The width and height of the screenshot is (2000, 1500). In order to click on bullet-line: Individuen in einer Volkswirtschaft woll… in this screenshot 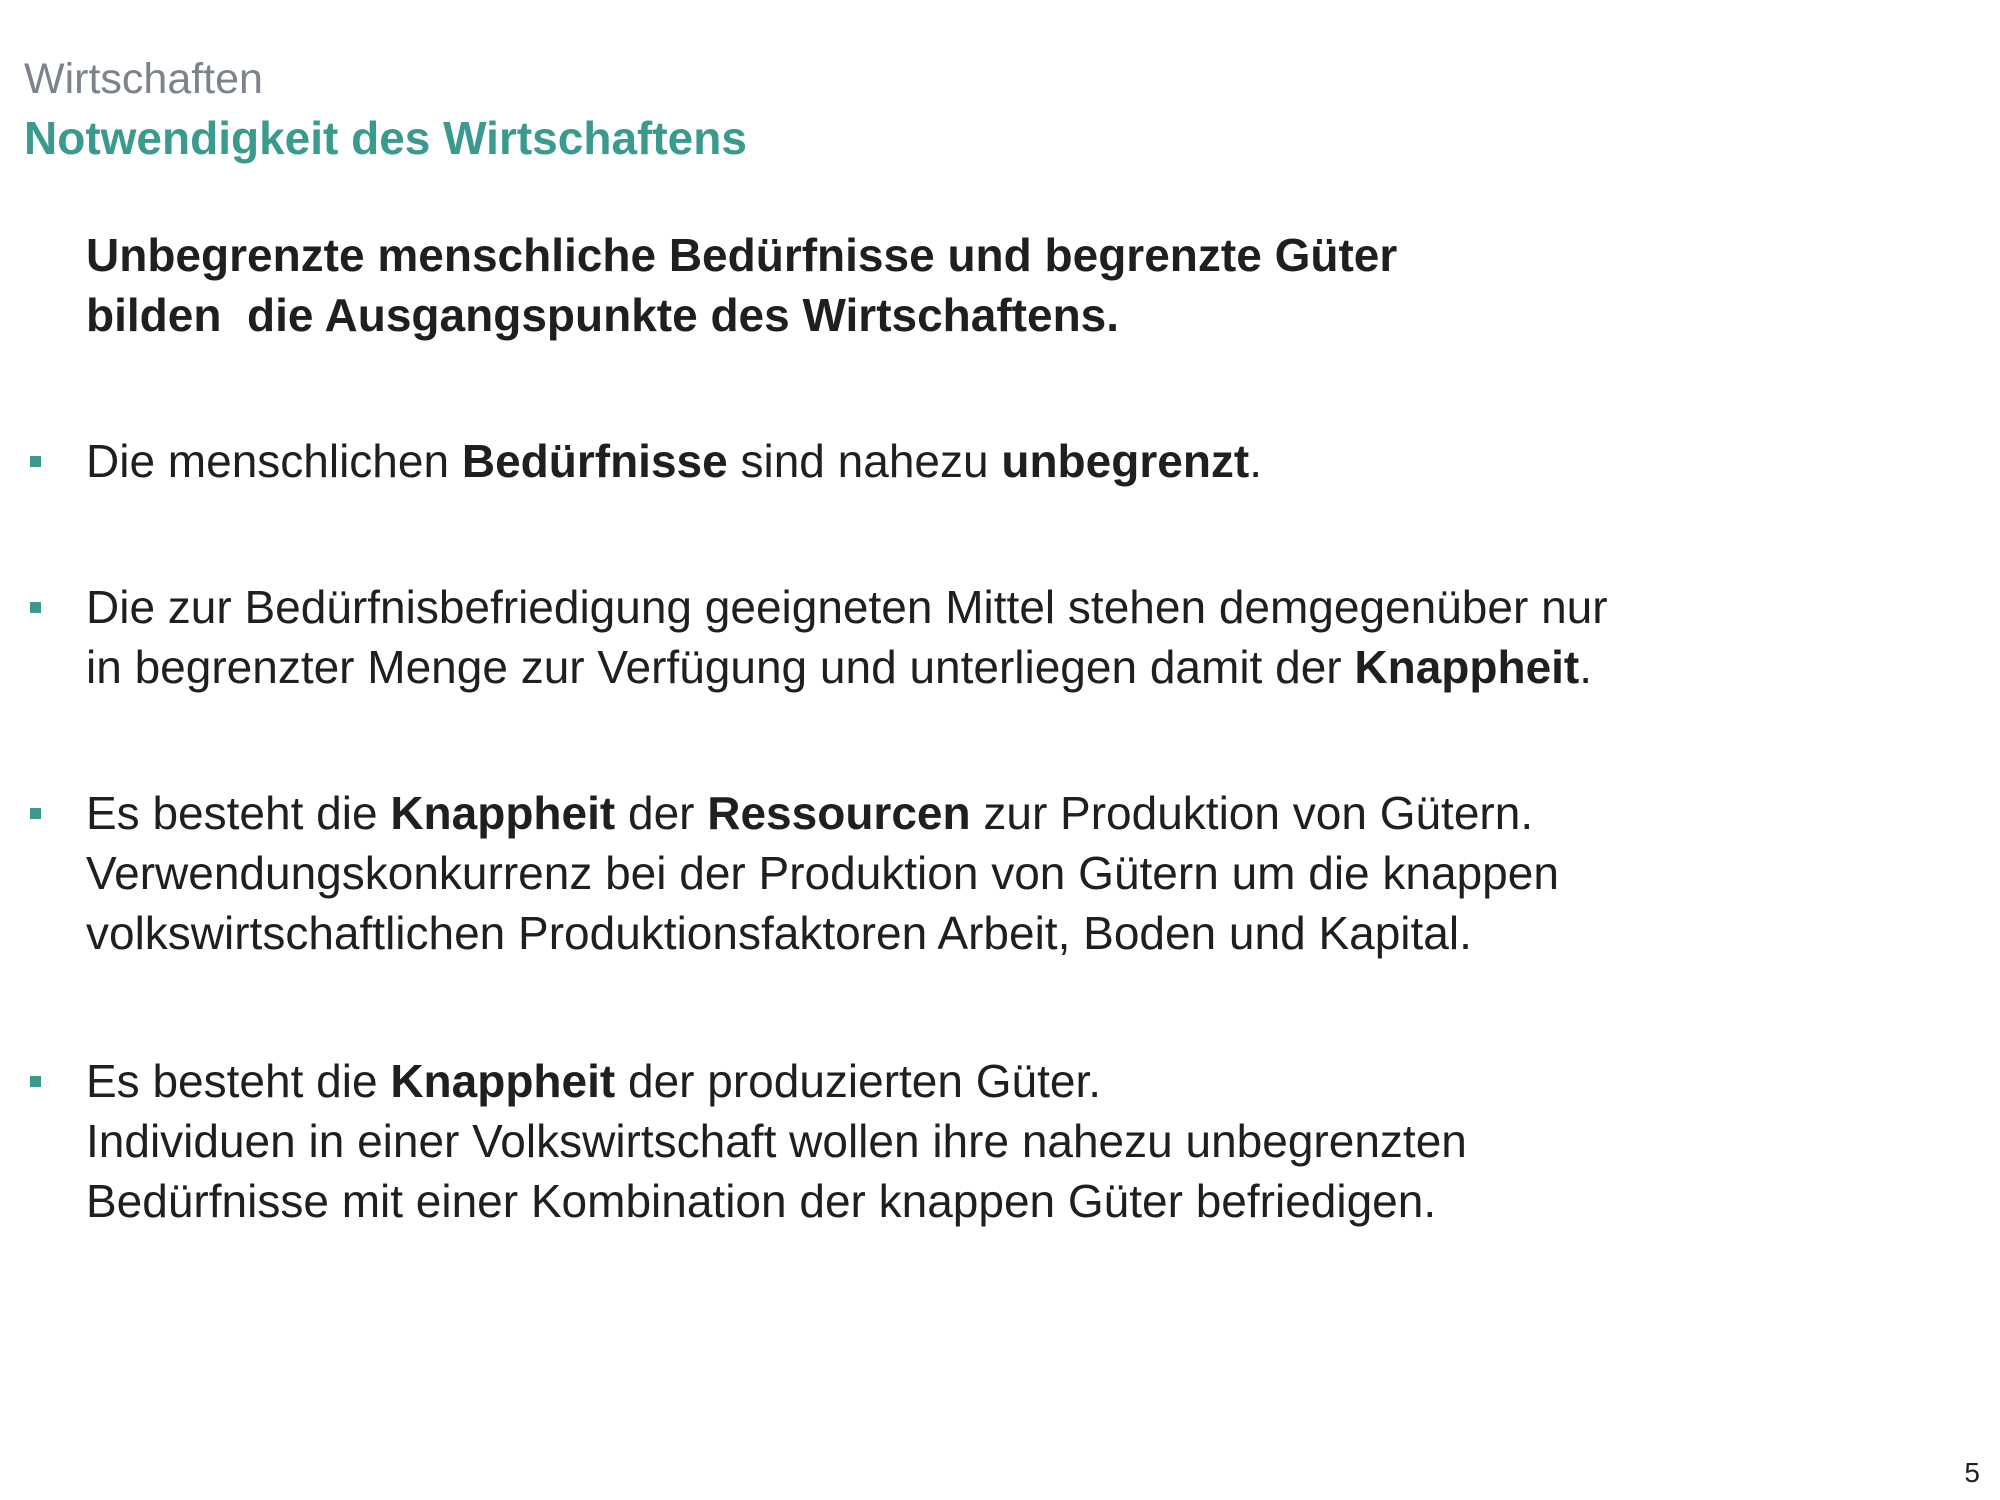, I will do `click(996, 1141)`.